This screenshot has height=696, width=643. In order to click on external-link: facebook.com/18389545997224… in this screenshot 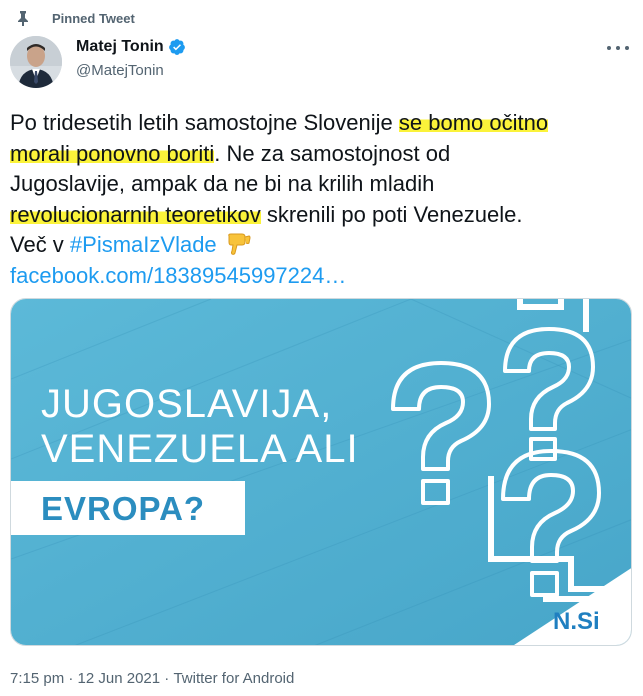, I will do `click(178, 275)`.